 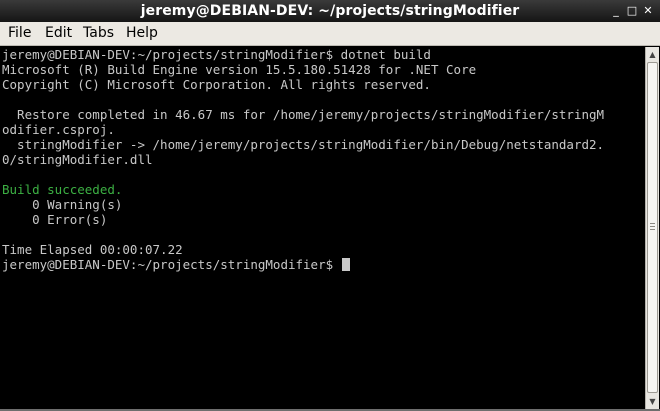 What do you see at coordinates (616, 11) in the screenshot?
I see `minimize-button: _` at bounding box center [616, 11].